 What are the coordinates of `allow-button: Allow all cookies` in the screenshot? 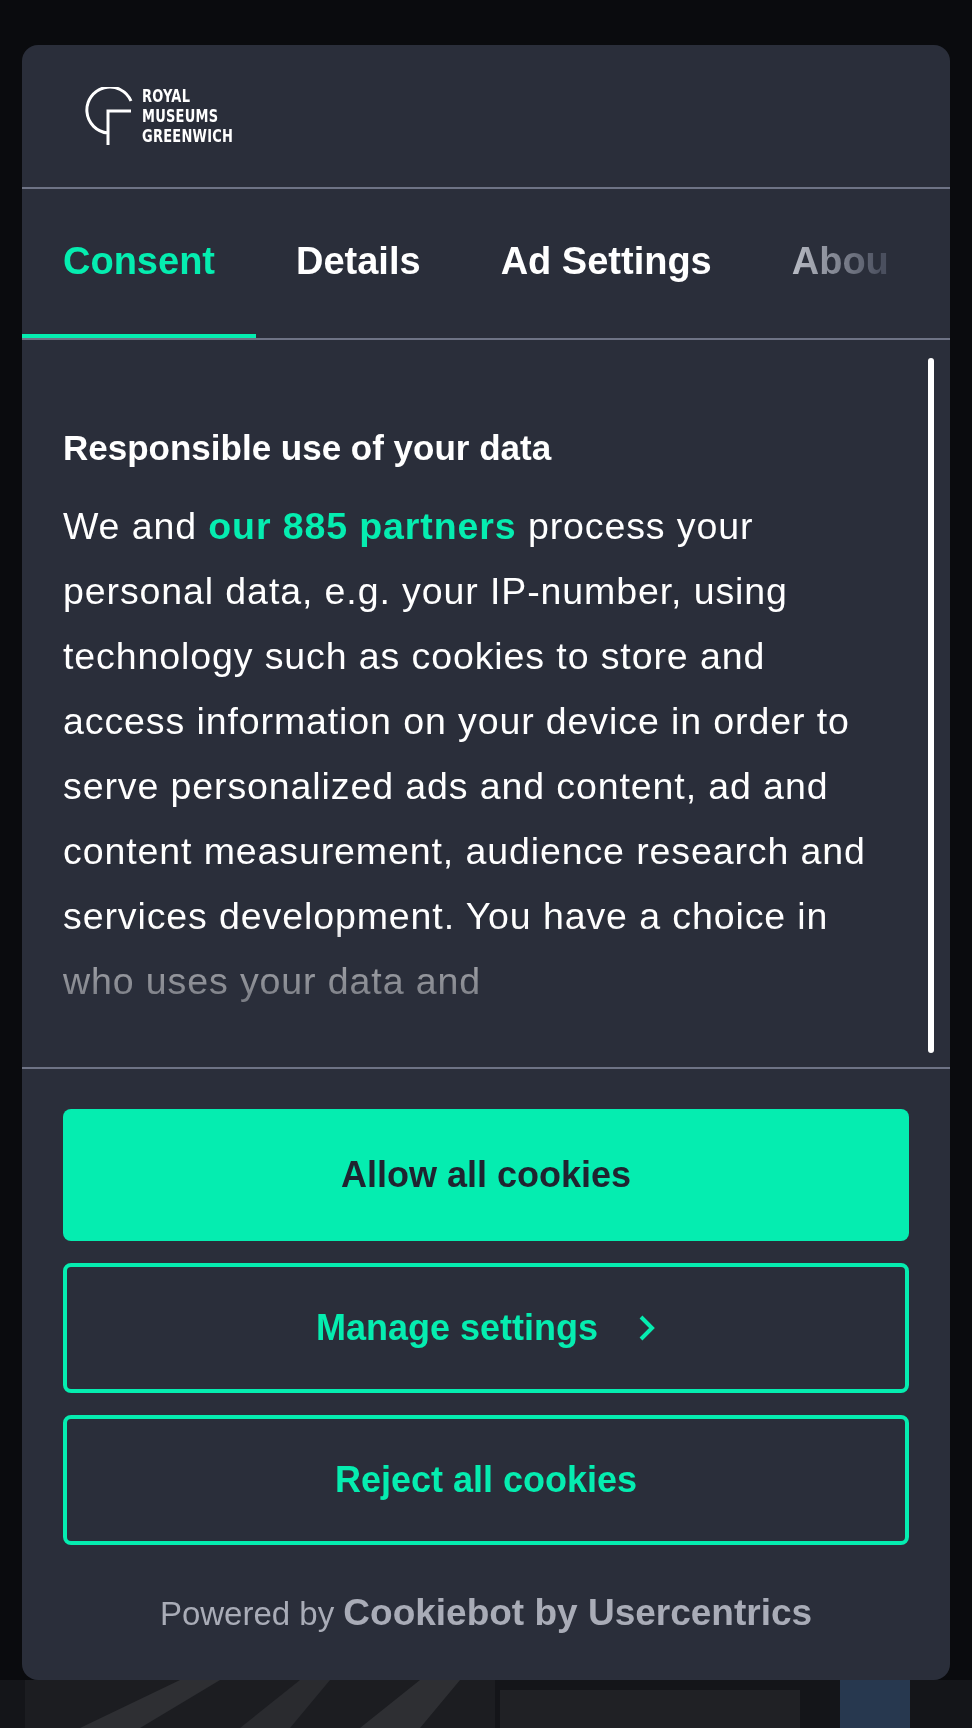 It's located at (486, 1175).